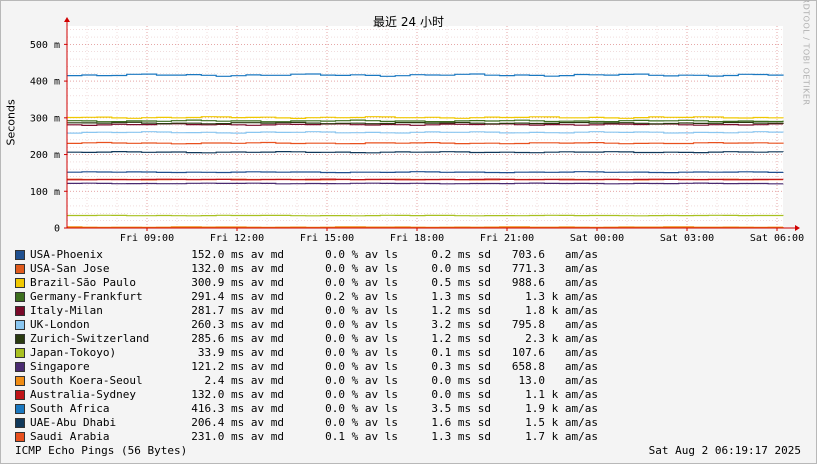 The height and width of the screenshot is (464, 817). I want to click on y-tick-label: 0, so click(57, 229).